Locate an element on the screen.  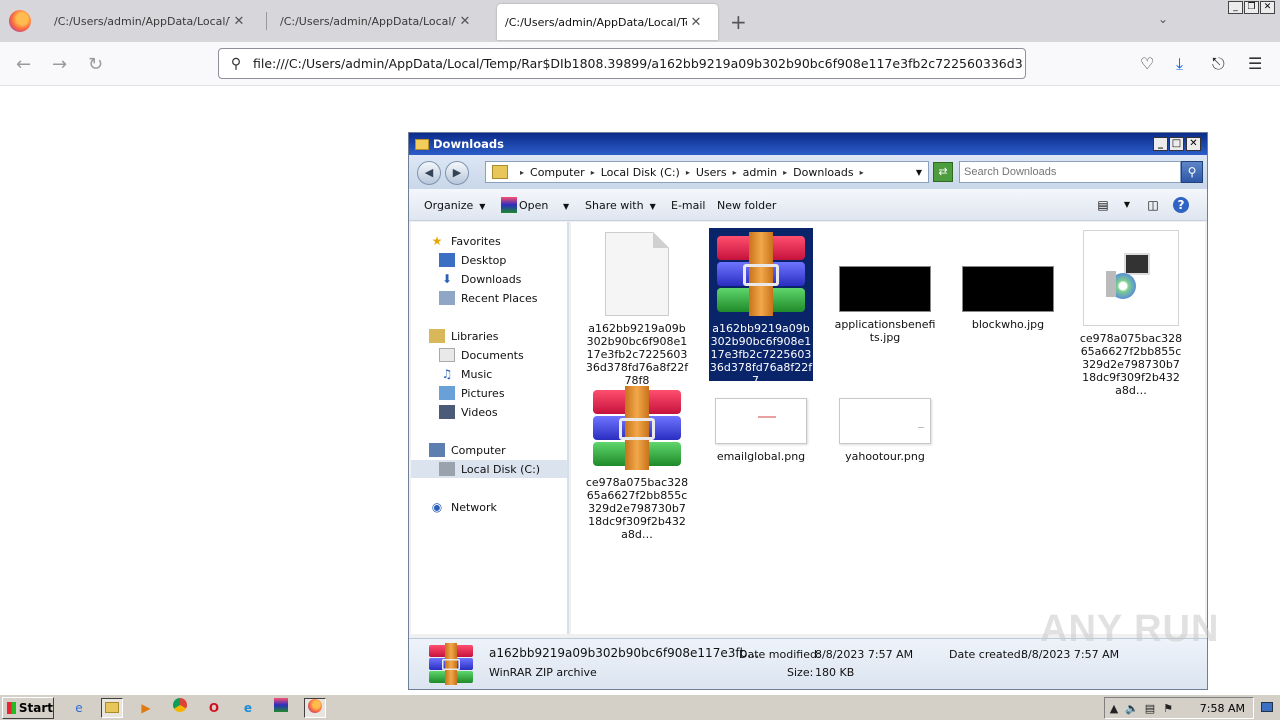
explorer-title-bar: Downloads _ □ ✕ is located at coordinates (808, 144).